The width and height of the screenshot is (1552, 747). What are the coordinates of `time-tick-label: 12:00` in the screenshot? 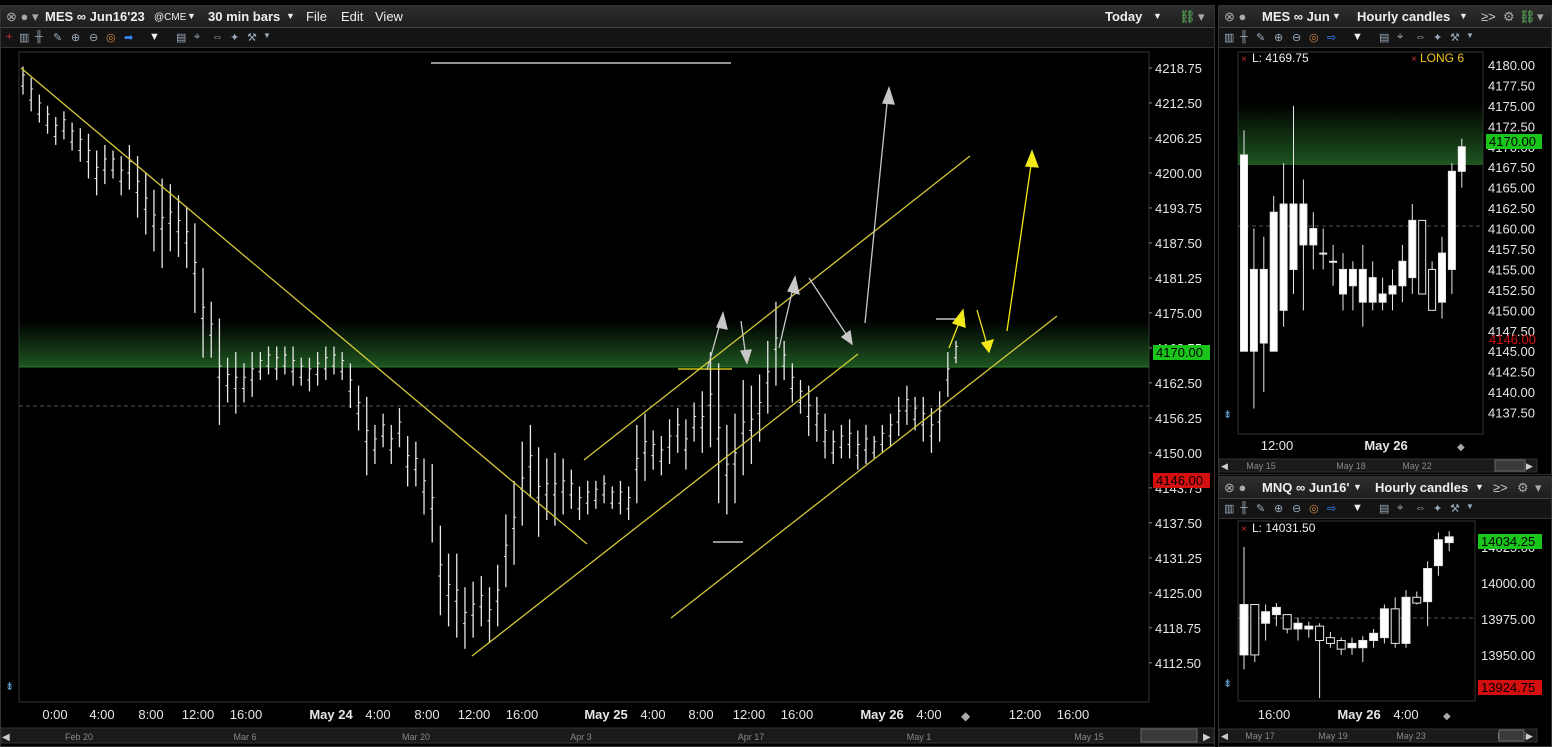 It's located at (1025, 714).